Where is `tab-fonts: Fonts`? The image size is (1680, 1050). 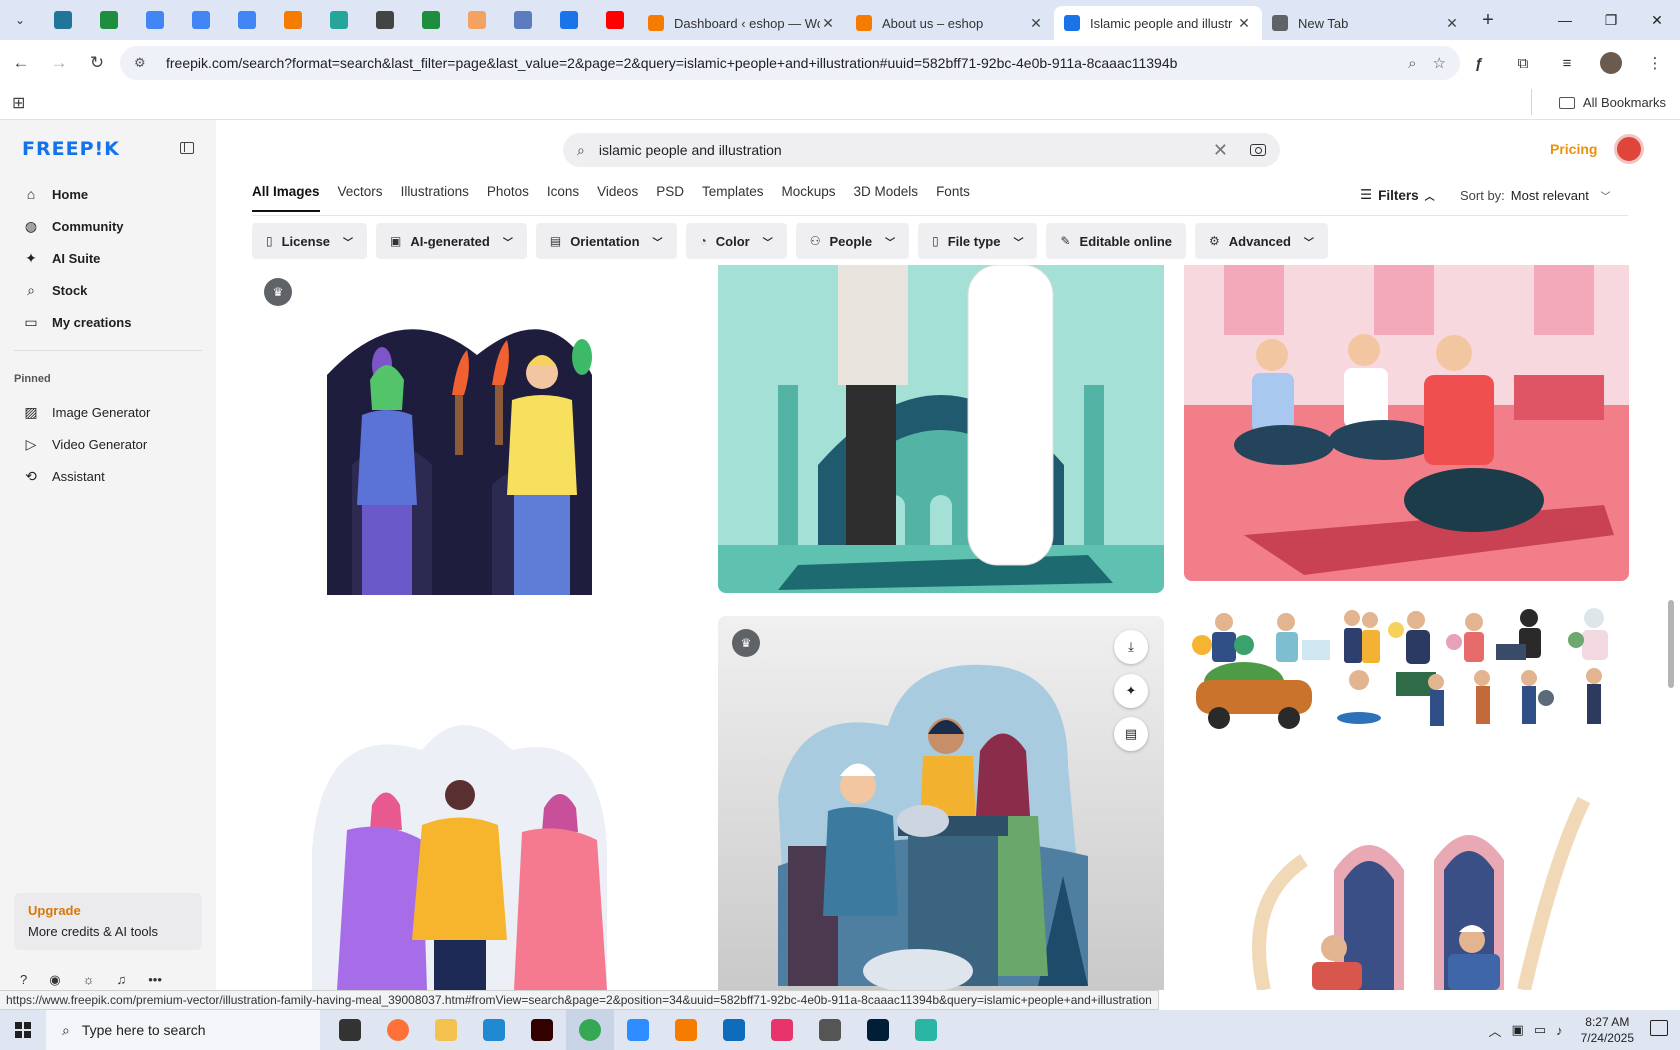
tab-fonts: Fonts is located at coordinates (953, 198).